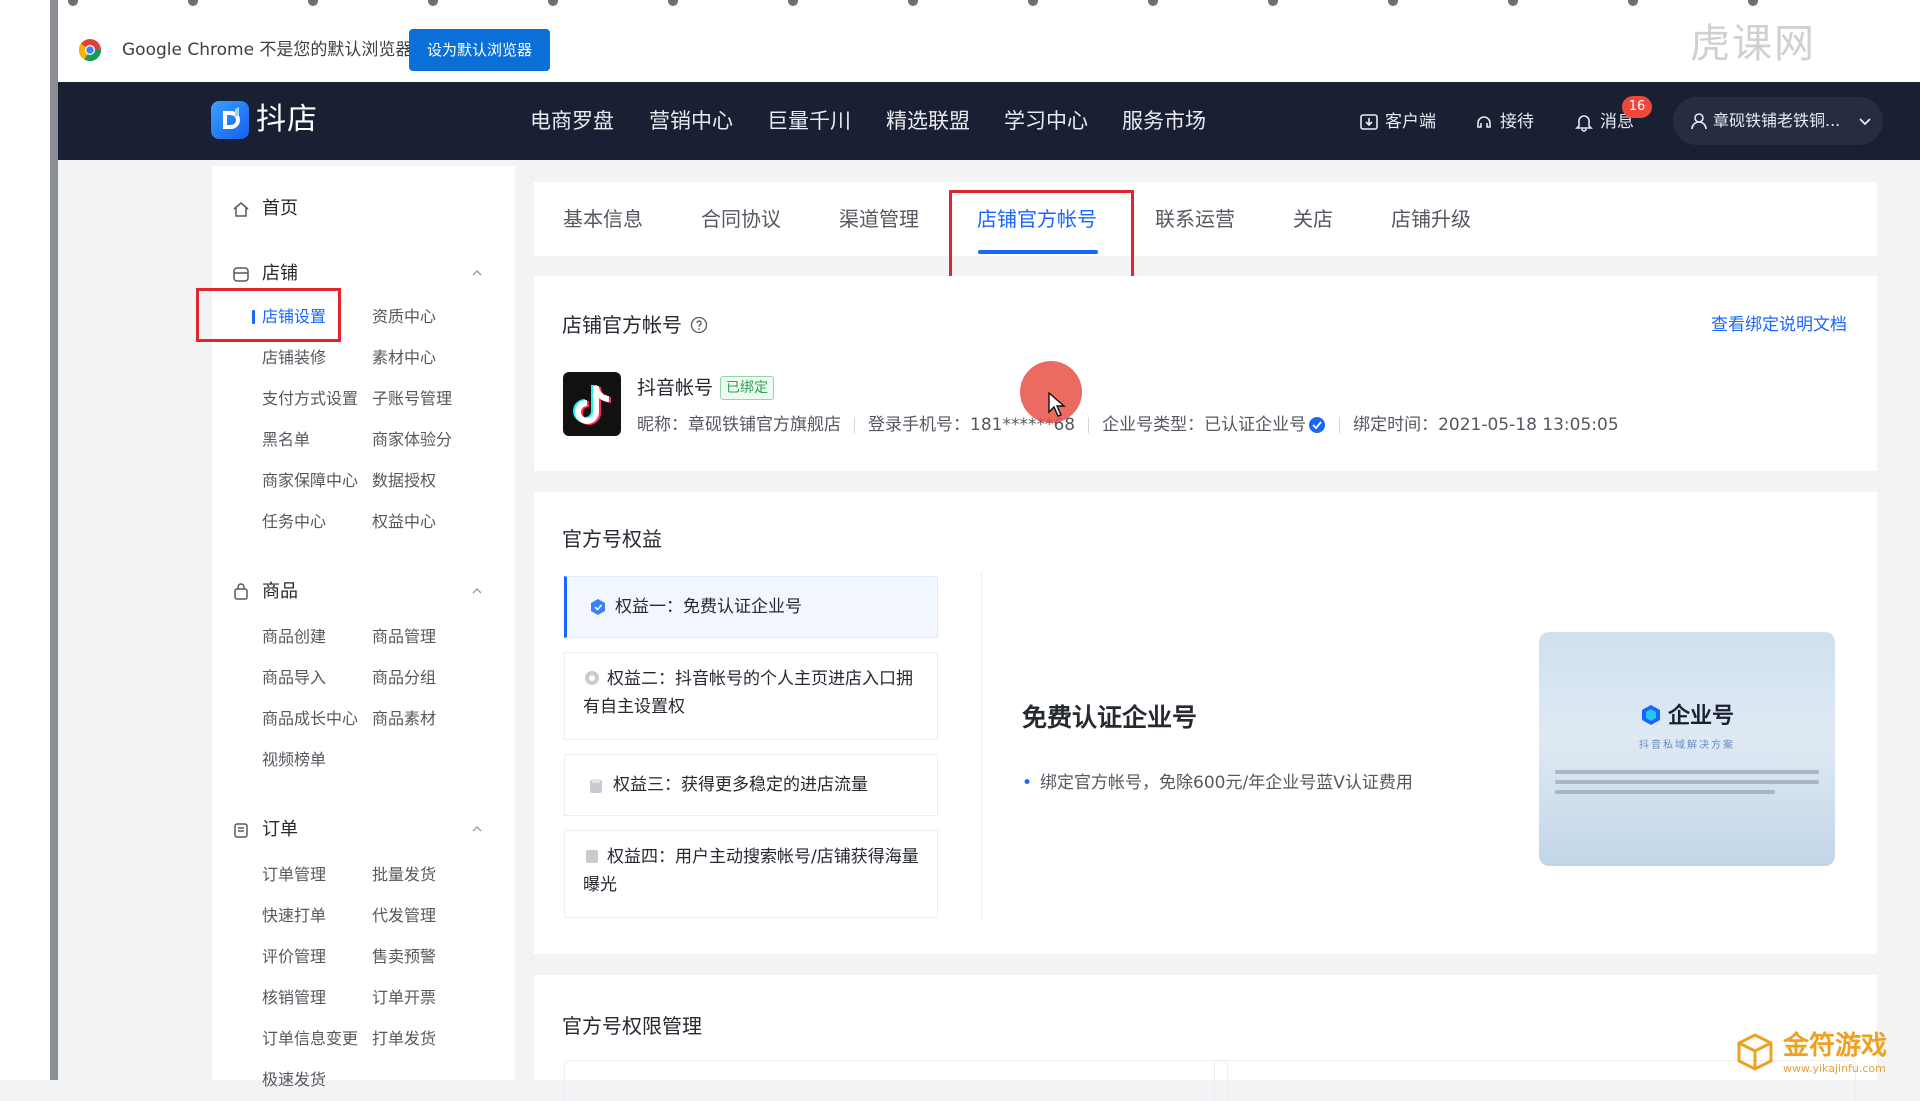 This screenshot has width=1920, height=1101. I want to click on bound-status-badge: 已绑定, so click(747, 388).